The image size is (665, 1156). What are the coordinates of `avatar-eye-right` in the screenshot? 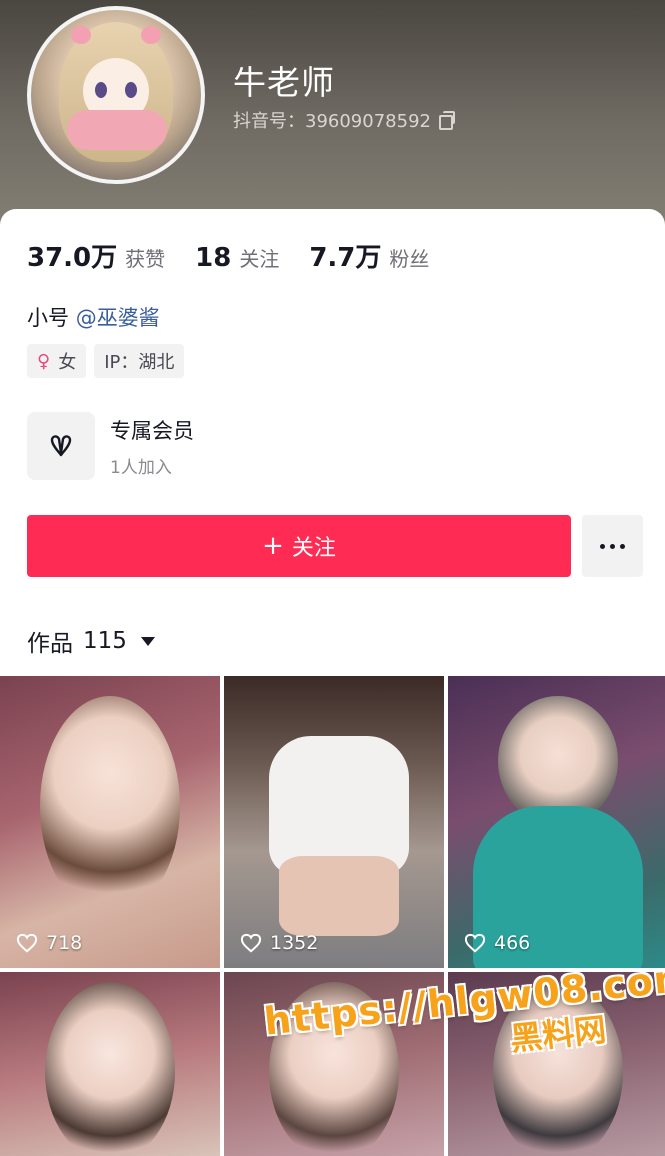 It's located at (131, 90).